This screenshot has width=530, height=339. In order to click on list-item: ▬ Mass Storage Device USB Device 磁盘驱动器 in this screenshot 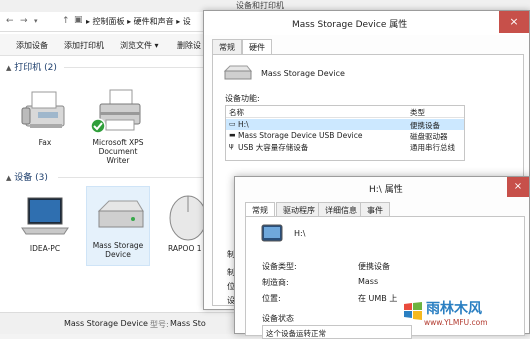, I will do `click(345, 135)`.